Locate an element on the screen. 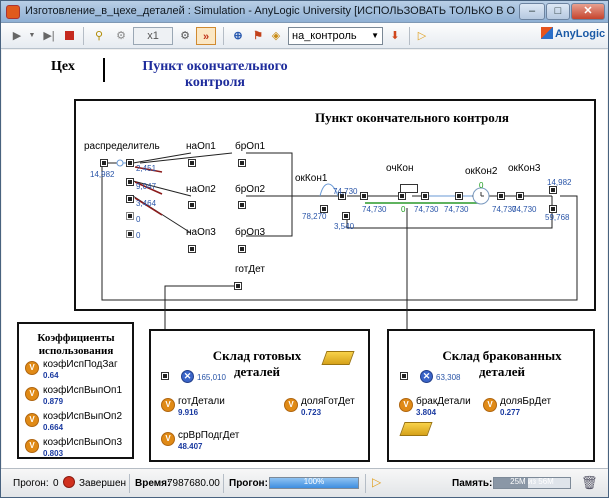 The width and height of the screenshot is (609, 498). brOp1-label: брОп1 is located at coordinates (250, 146).